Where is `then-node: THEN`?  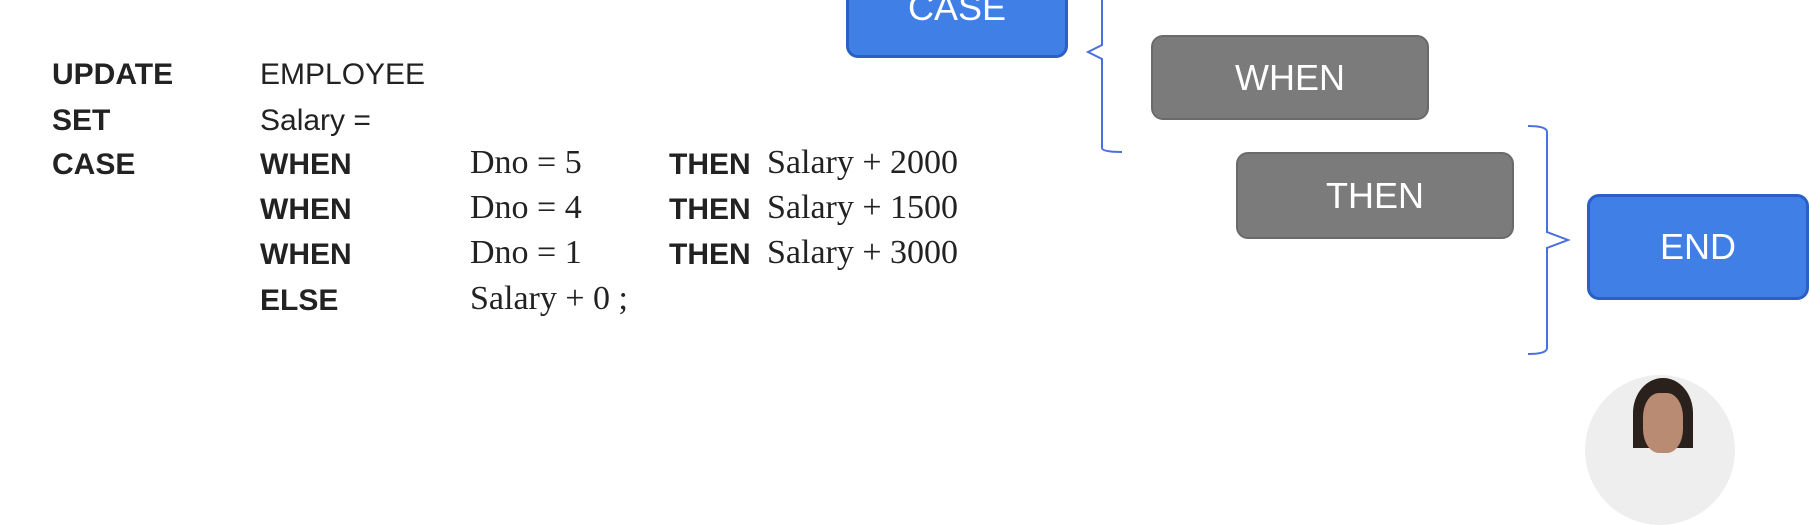
then-node: THEN is located at coordinates (1375, 195).